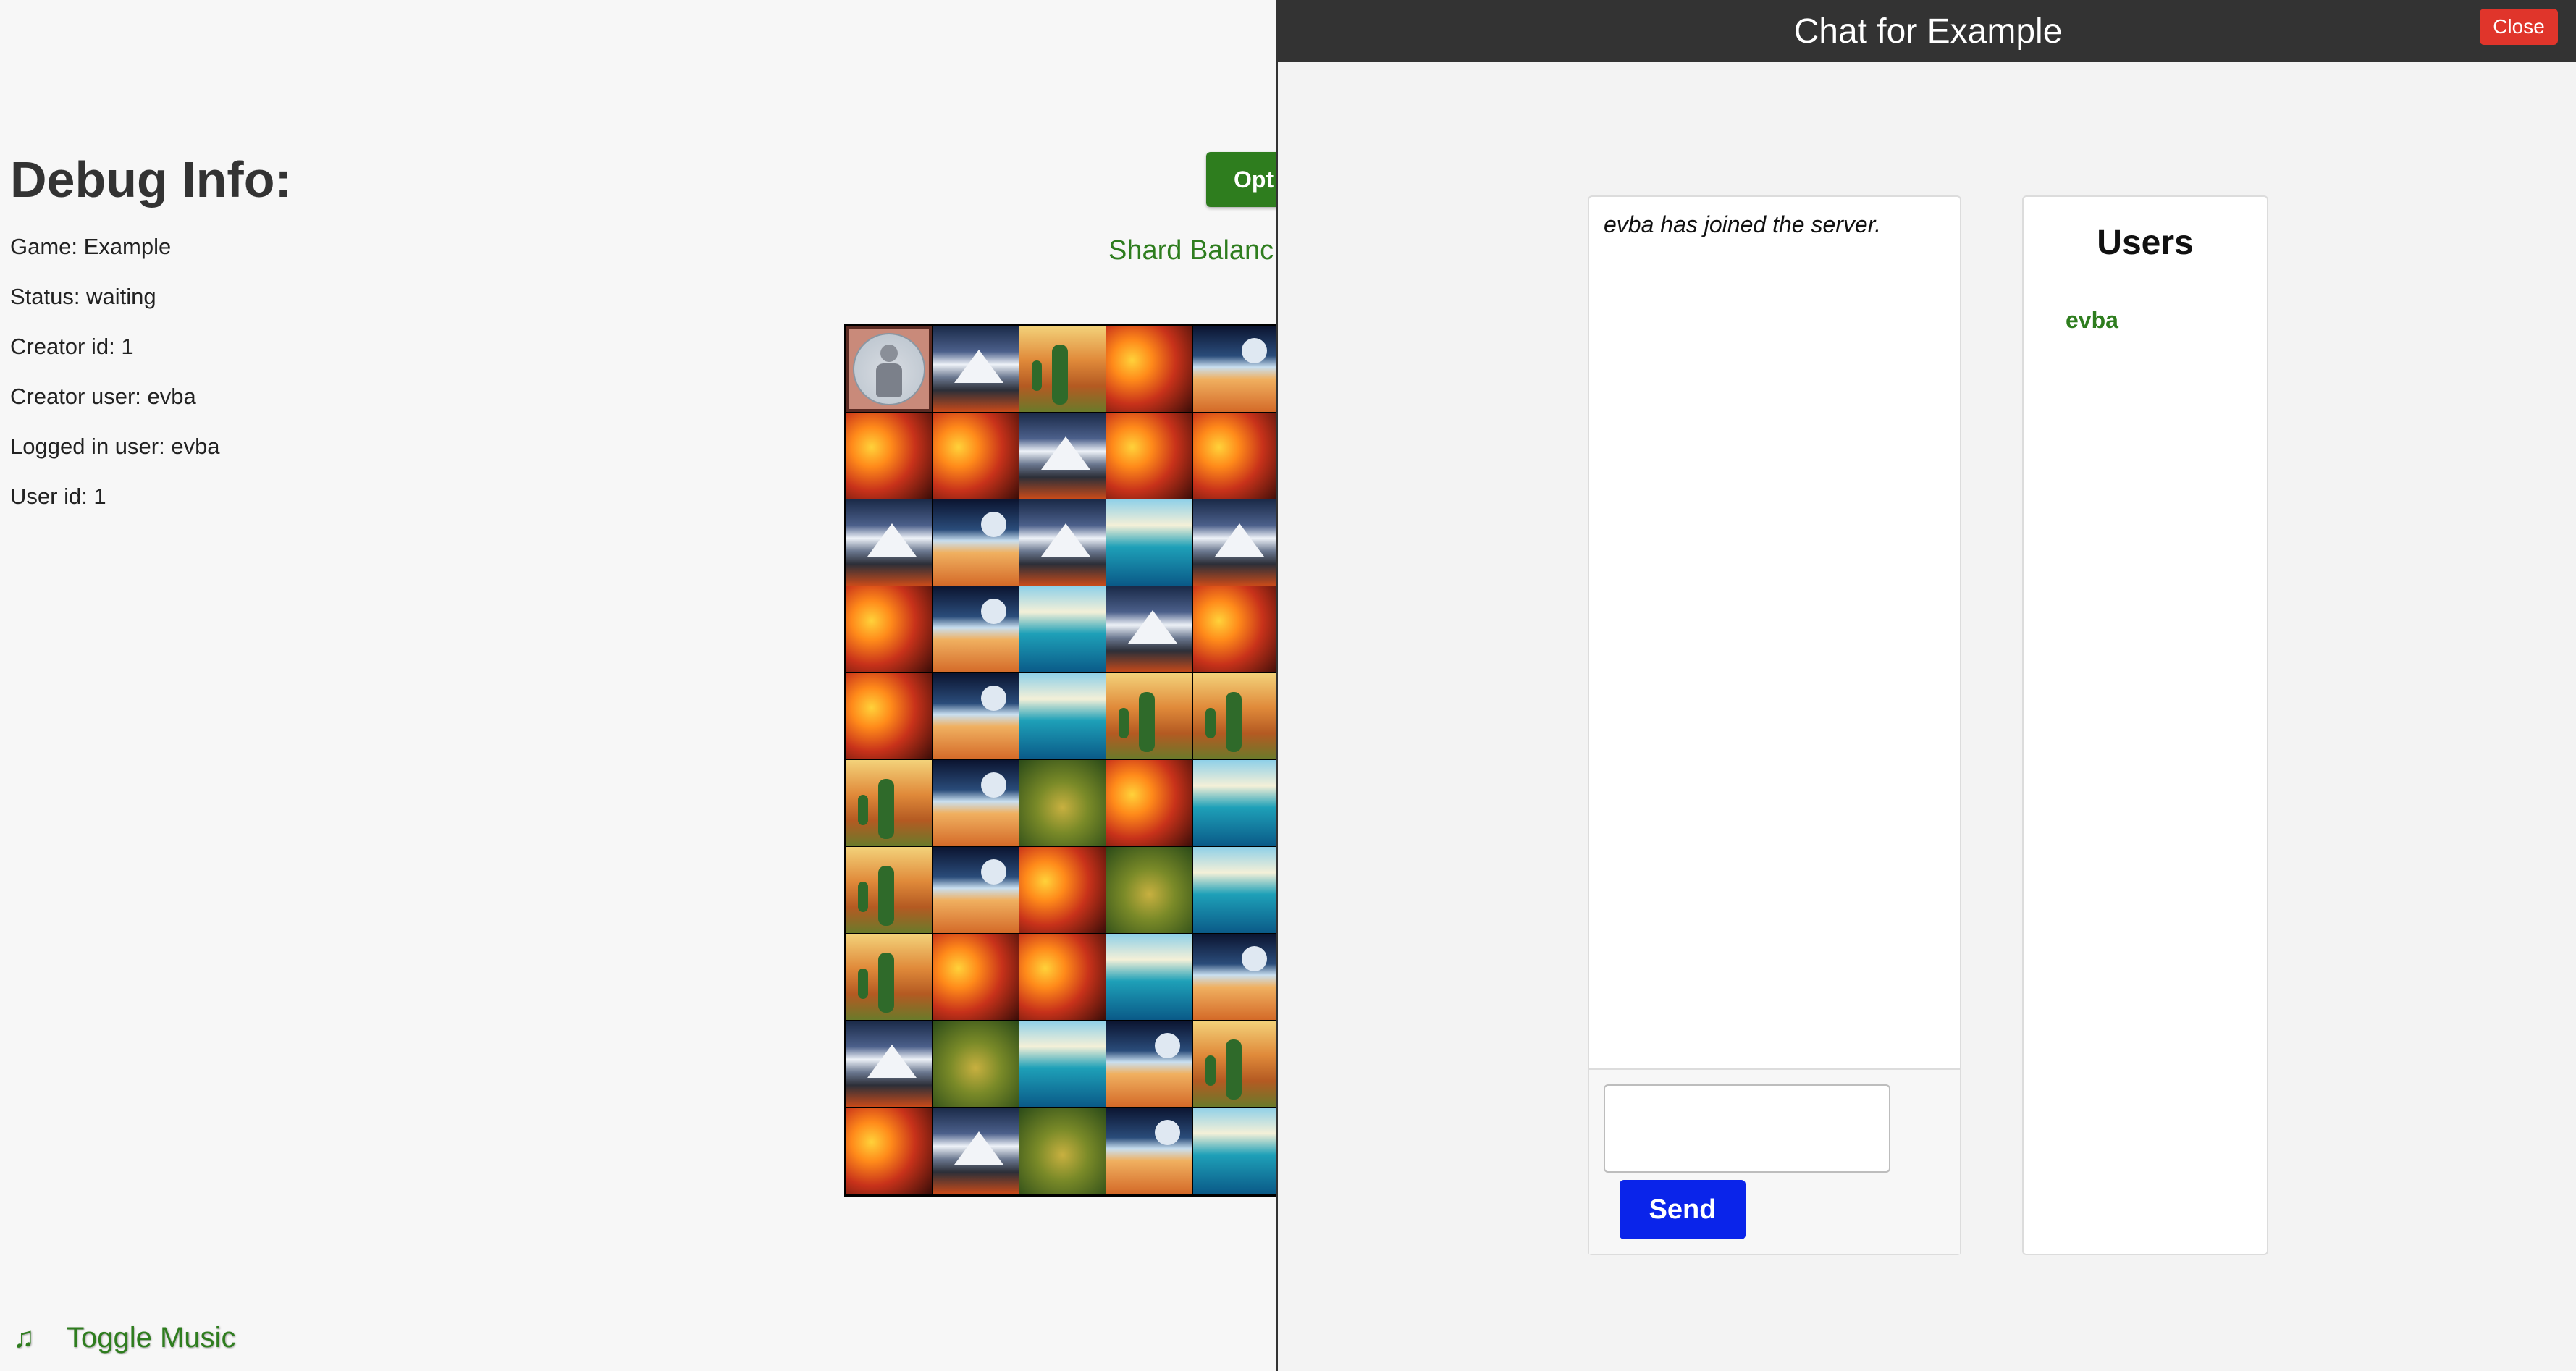  Describe the element at coordinates (24, 1338) in the screenshot. I see `music-note-icon: ♫` at that location.